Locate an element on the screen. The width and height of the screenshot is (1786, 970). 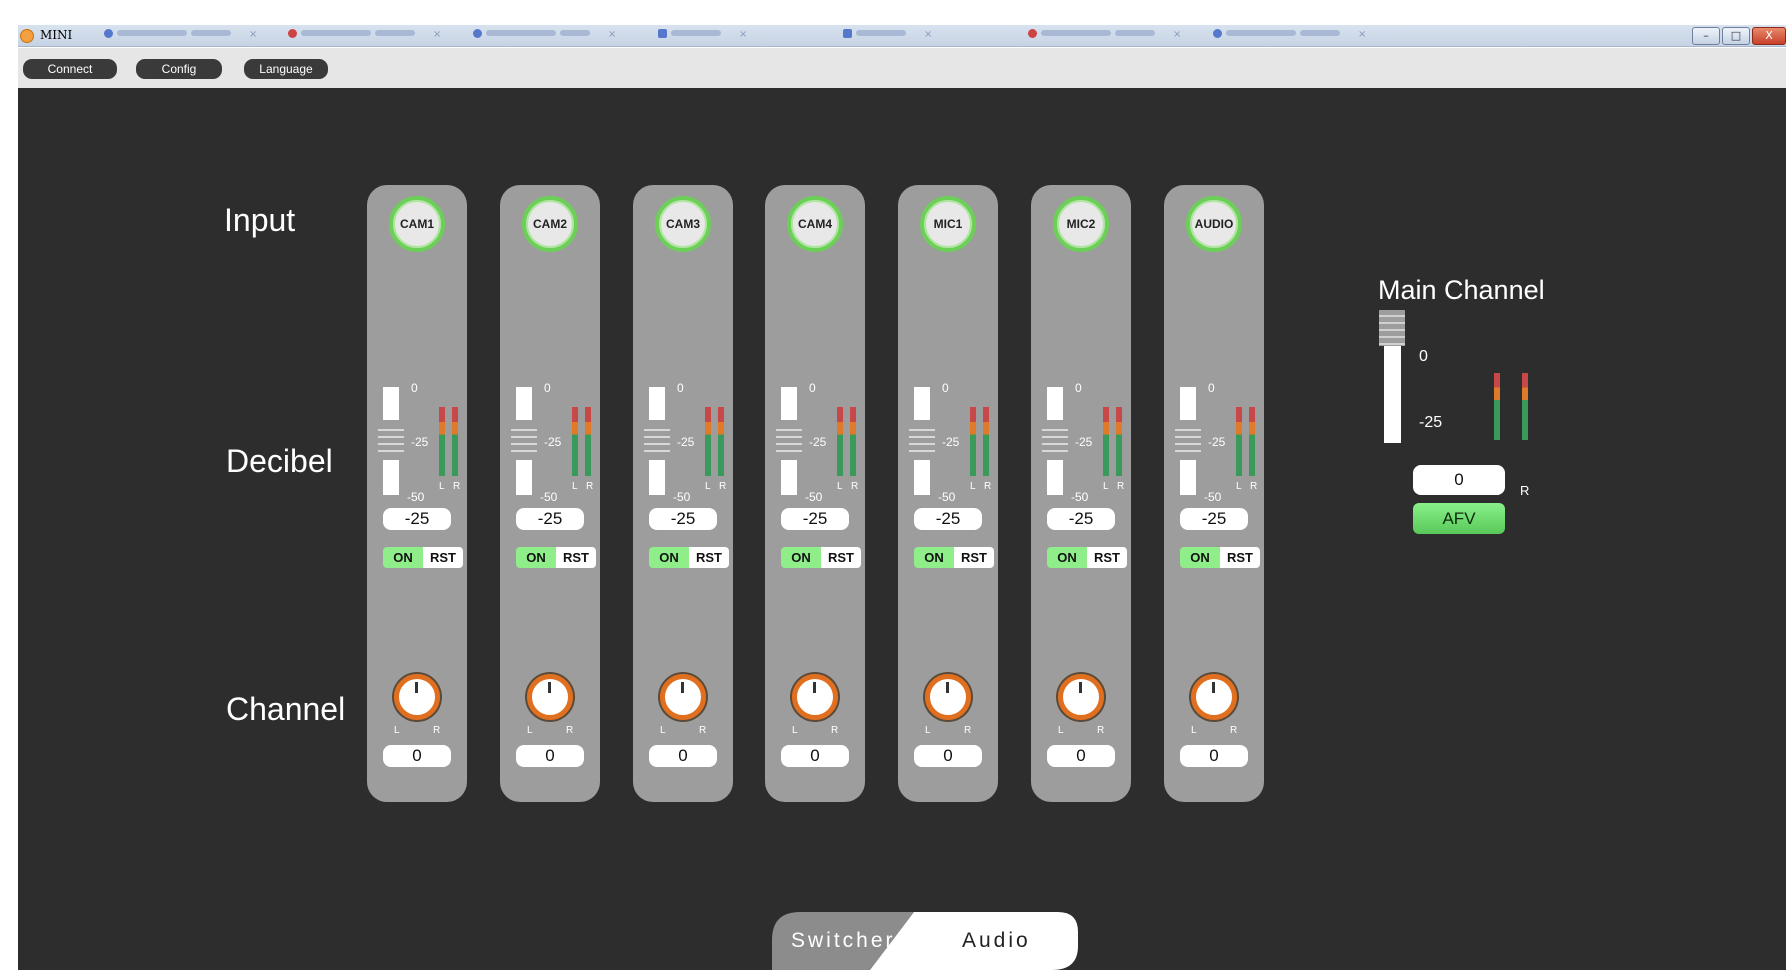
maximize-button: □ is located at coordinates (1736, 36).